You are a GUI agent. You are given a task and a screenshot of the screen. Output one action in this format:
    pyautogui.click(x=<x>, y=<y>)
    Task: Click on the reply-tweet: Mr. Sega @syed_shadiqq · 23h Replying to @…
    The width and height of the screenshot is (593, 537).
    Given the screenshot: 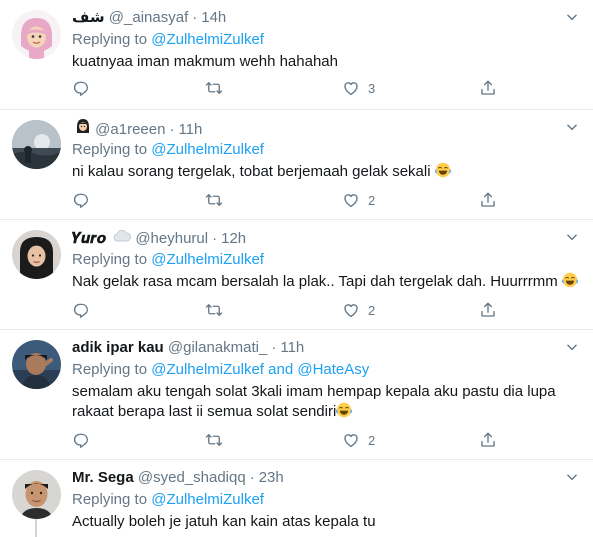 What is the action you would take?
    pyautogui.click(x=296, y=498)
    